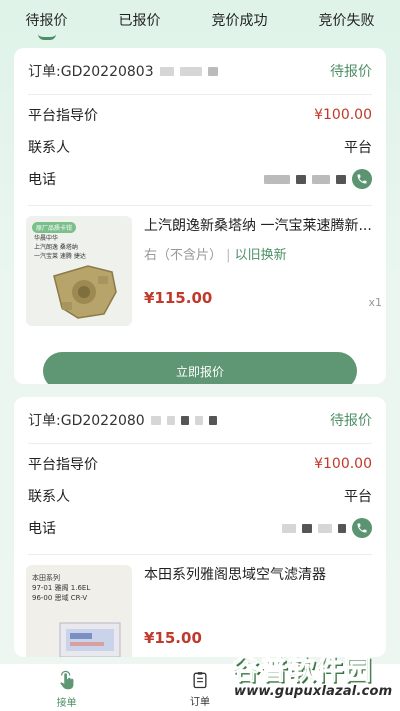  I want to click on nav-item-accept-orders: 接单, so click(67, 689).